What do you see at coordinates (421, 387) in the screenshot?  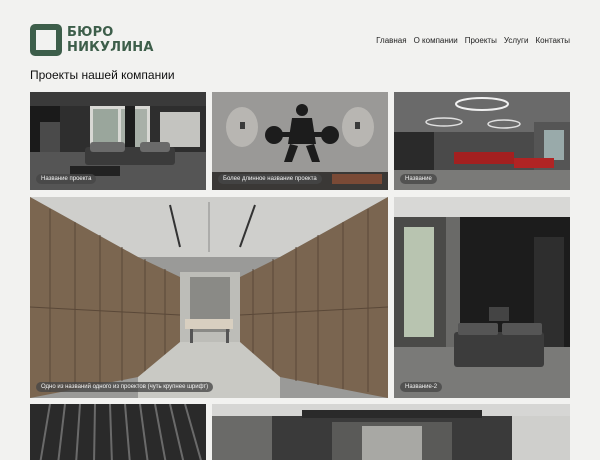 I see `project-caption-5: Название-2` at bounding box center [421, 387].